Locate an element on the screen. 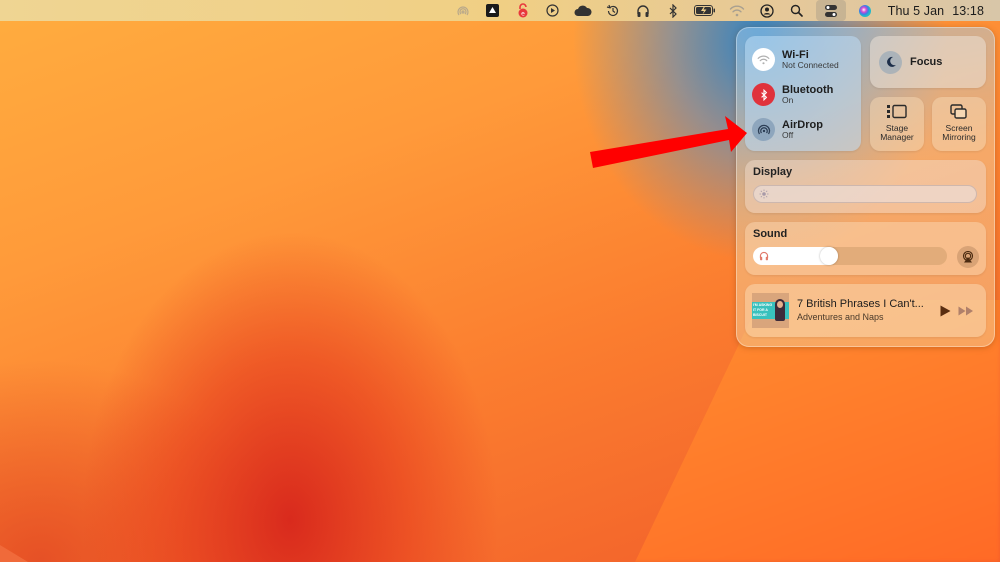 The image size is (1000, 562). annotation-arrow is located at coordinates (668, 142).